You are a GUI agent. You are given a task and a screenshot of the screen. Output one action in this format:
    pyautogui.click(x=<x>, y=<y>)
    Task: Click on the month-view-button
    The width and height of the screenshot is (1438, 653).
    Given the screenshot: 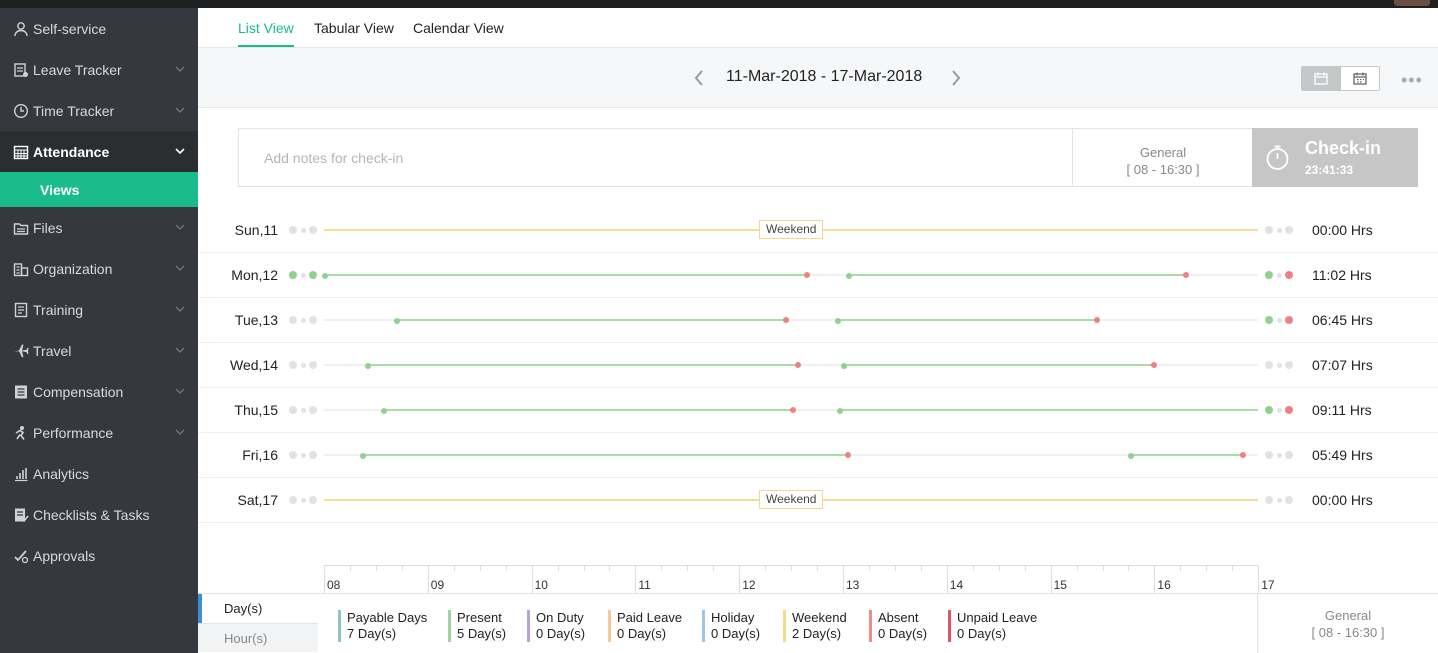 What is the action you would take?
    pyautogui.click(x=1360, y=78)
    